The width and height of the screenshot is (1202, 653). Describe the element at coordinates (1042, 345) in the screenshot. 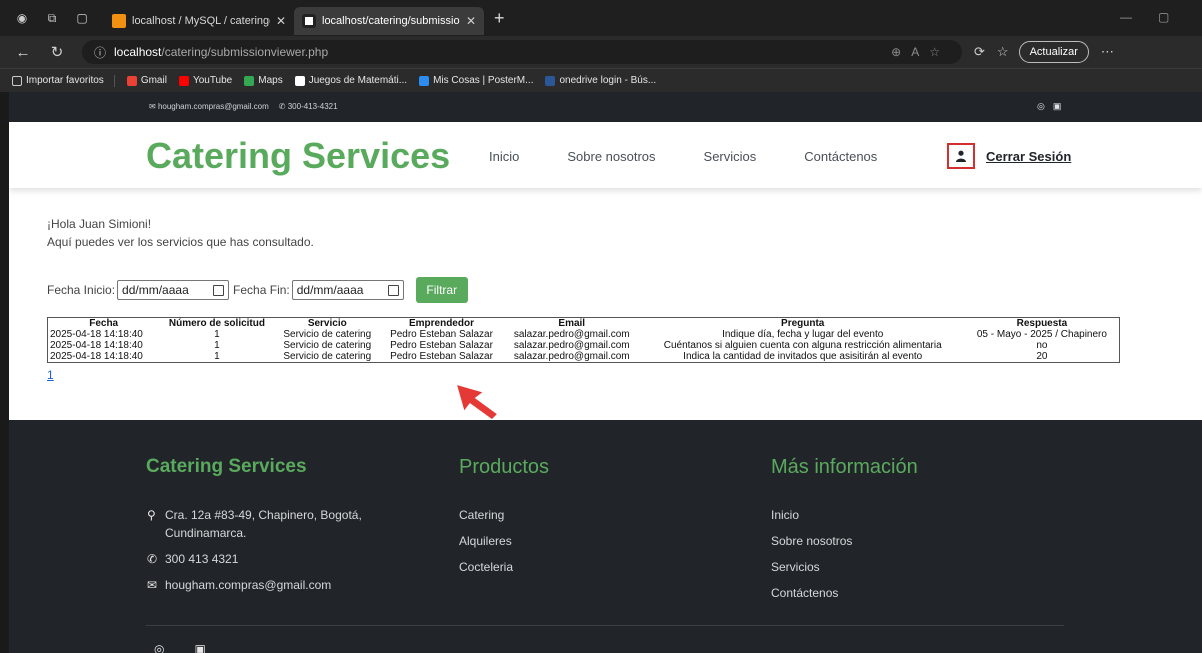

I see `cell-respuesta: no` at that location.